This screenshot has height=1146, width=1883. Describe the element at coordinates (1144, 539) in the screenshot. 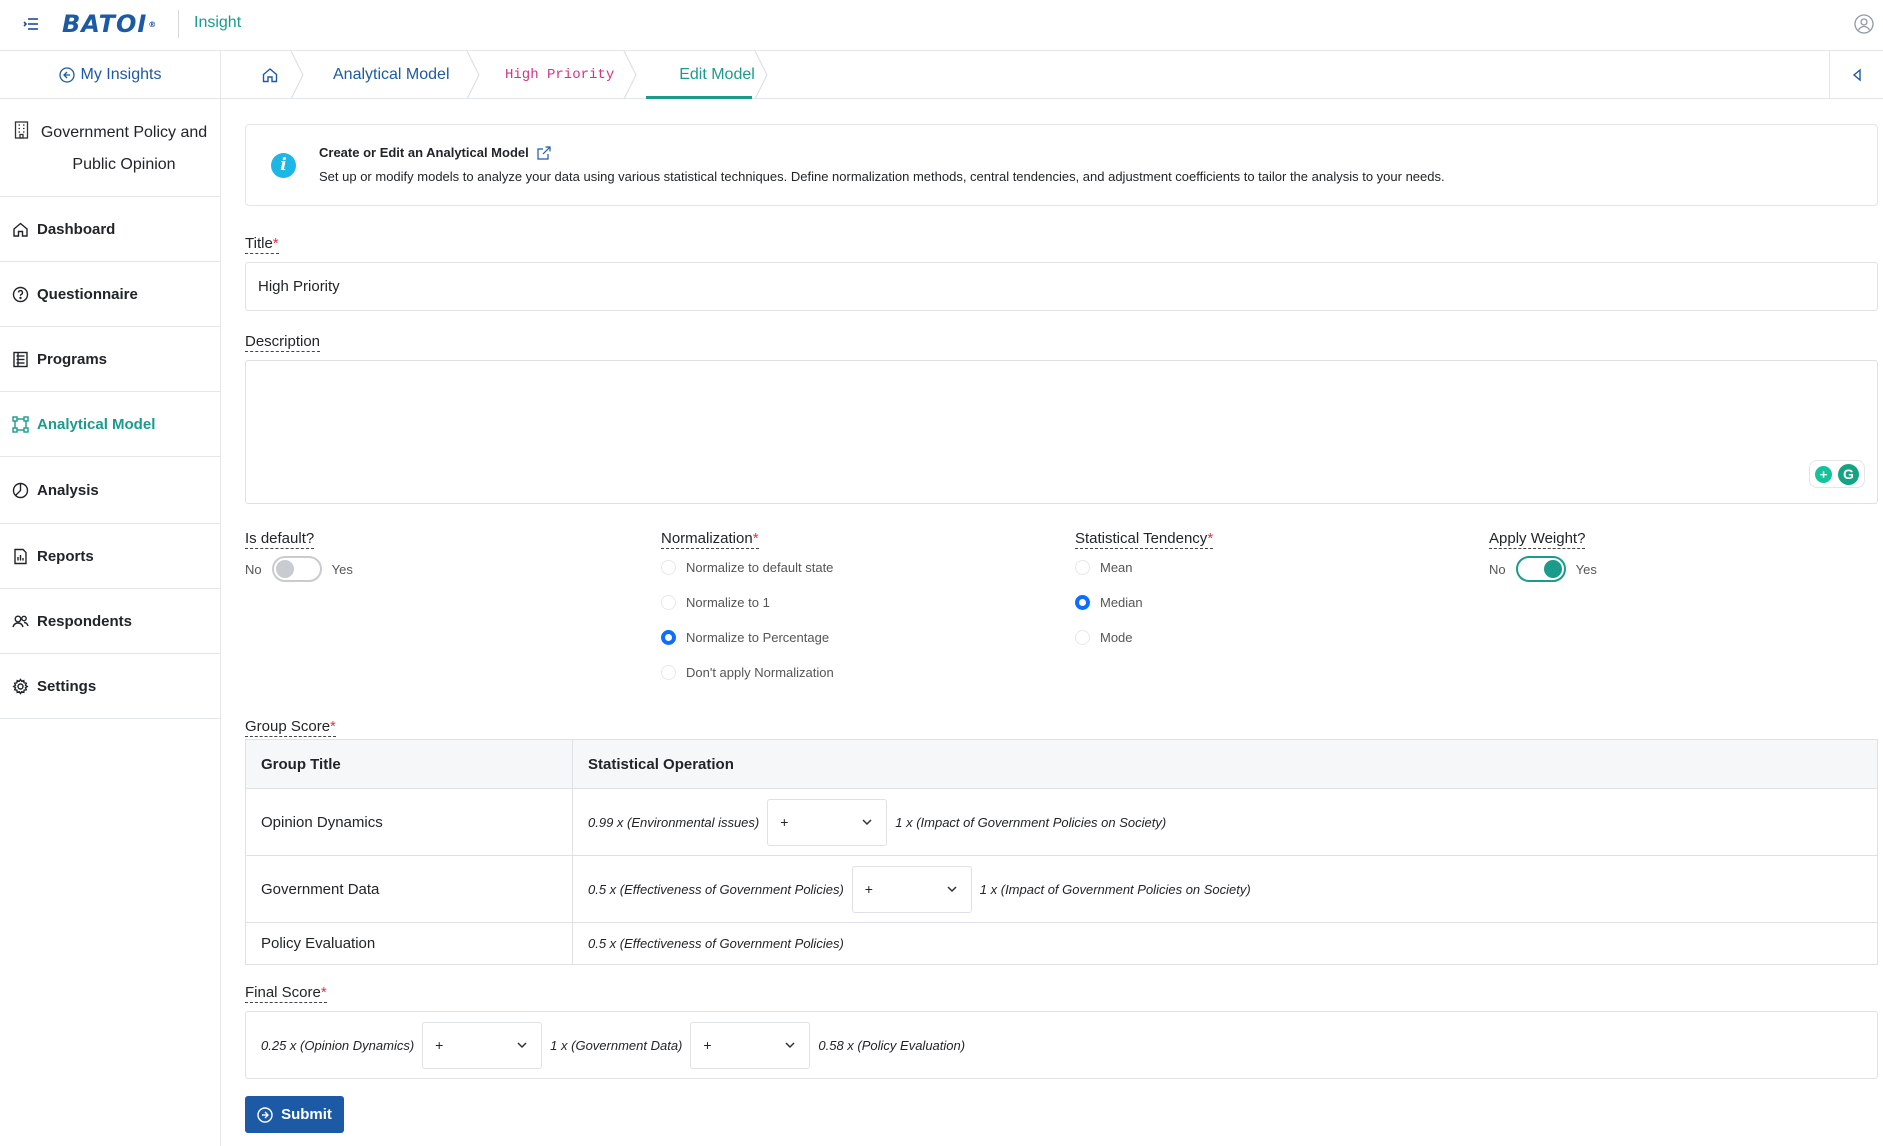

I see `statistical-tendency-label: Statistical Tendency*` at that location.